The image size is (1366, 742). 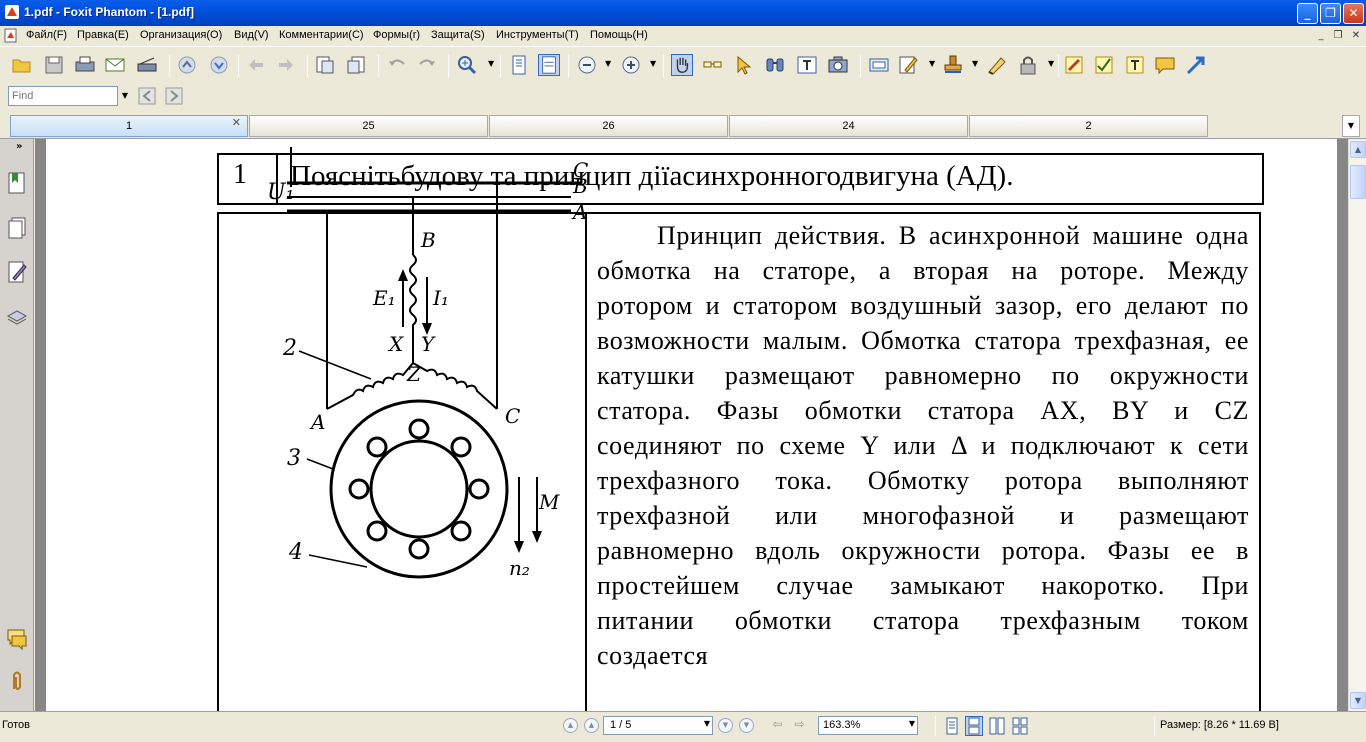 What do you see at coordinates (608, 126) in the screenshot?
I see `tab-page-26: 26` at bounding box center [608, 126].